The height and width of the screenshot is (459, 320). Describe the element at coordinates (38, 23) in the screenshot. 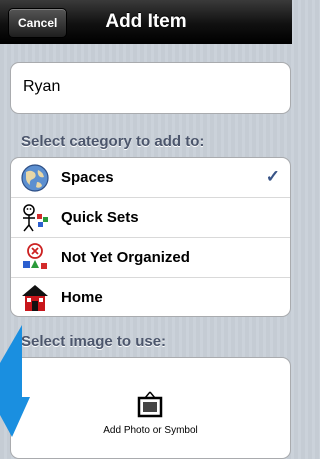

I see `cancel-button: Cancel` at that location.